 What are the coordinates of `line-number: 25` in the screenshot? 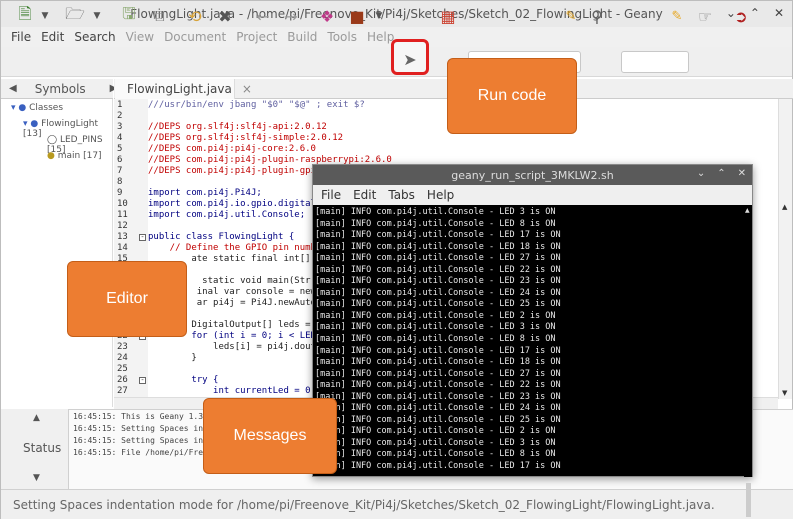 It's located at (122, 369).